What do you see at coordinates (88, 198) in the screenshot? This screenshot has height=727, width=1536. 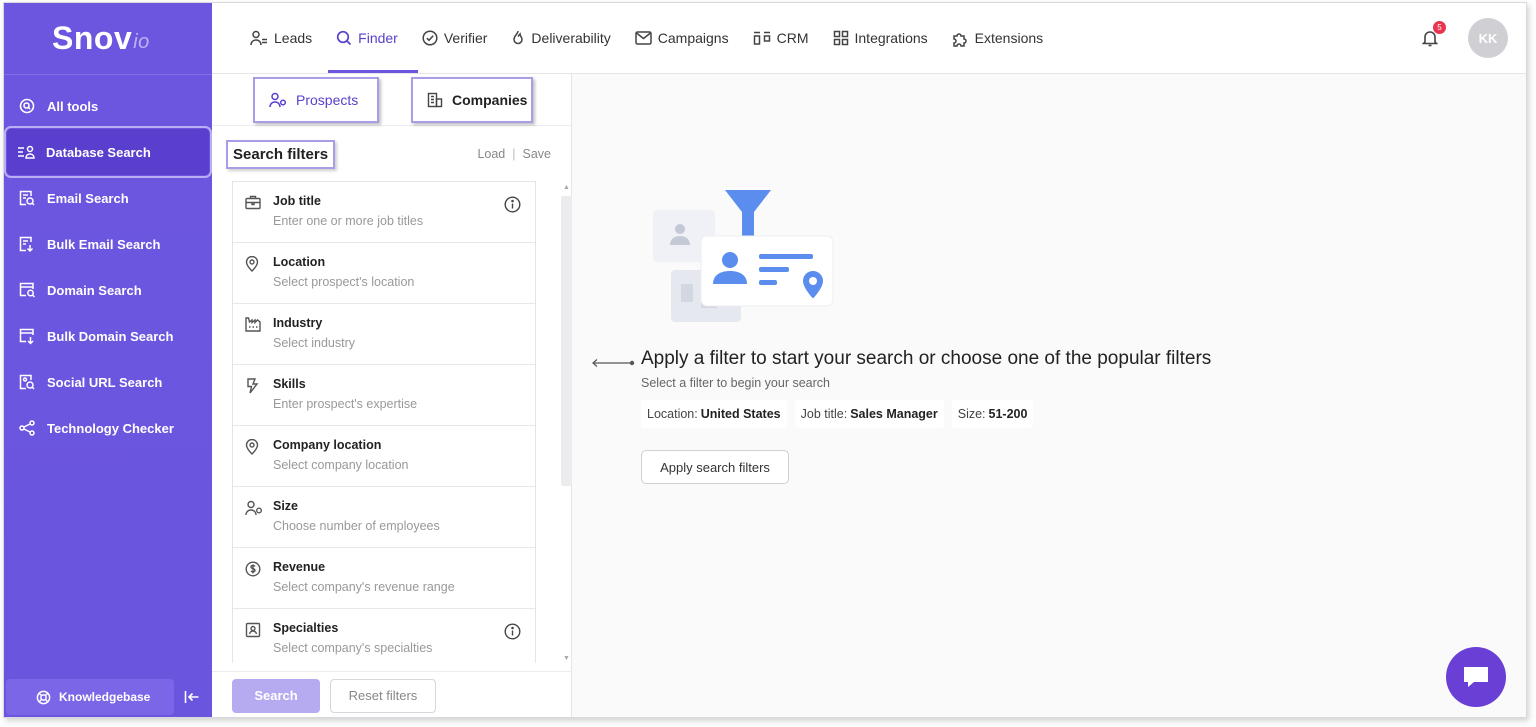 I see `sidebar-item-label: Email Search` at bounding box center [88, 198].